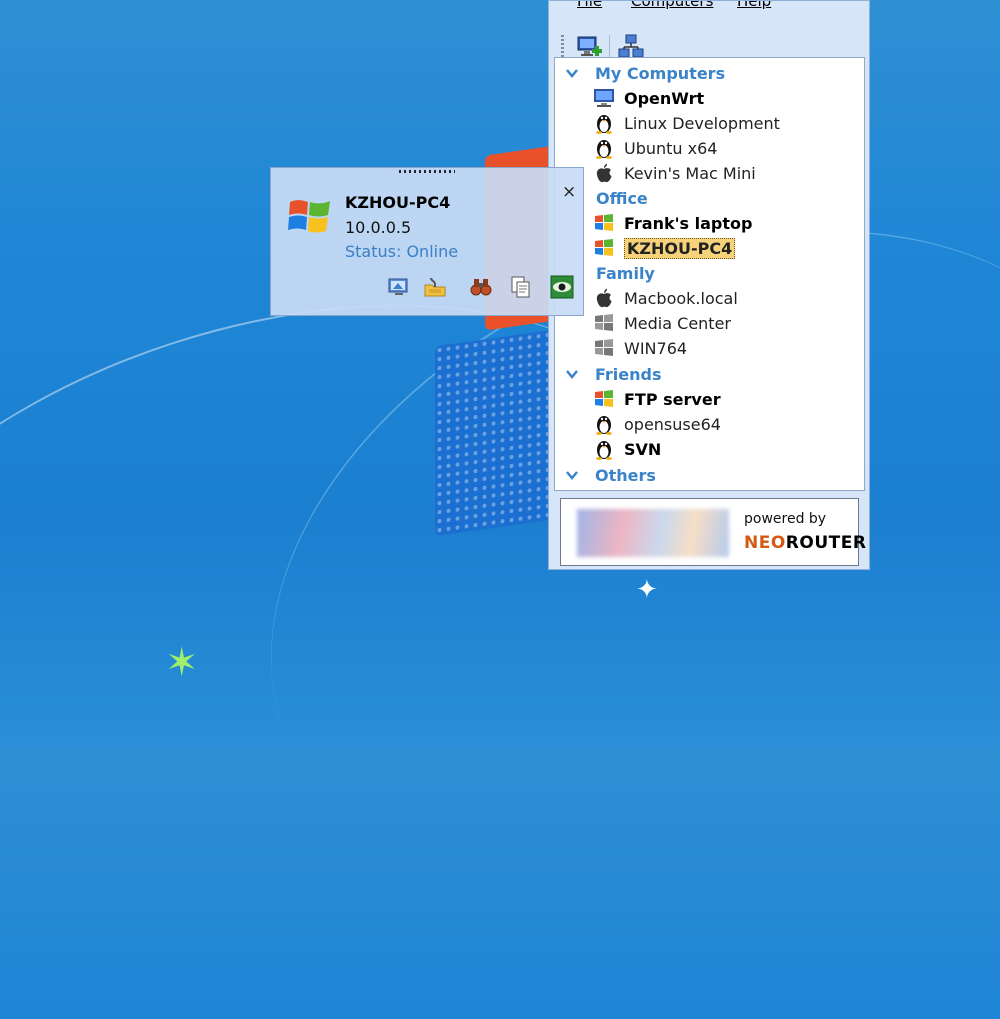  Describe the element at coordinates (309, 216) in the screenshot. I see `windows-logo-icon` at that location.